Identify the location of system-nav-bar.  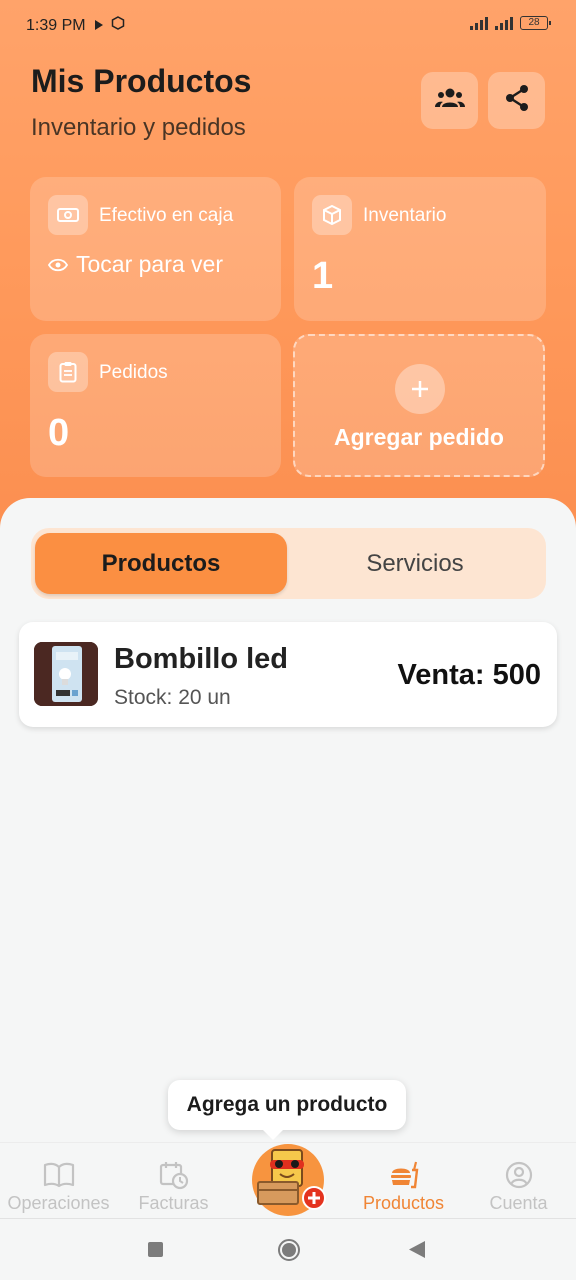
(288, 1251).